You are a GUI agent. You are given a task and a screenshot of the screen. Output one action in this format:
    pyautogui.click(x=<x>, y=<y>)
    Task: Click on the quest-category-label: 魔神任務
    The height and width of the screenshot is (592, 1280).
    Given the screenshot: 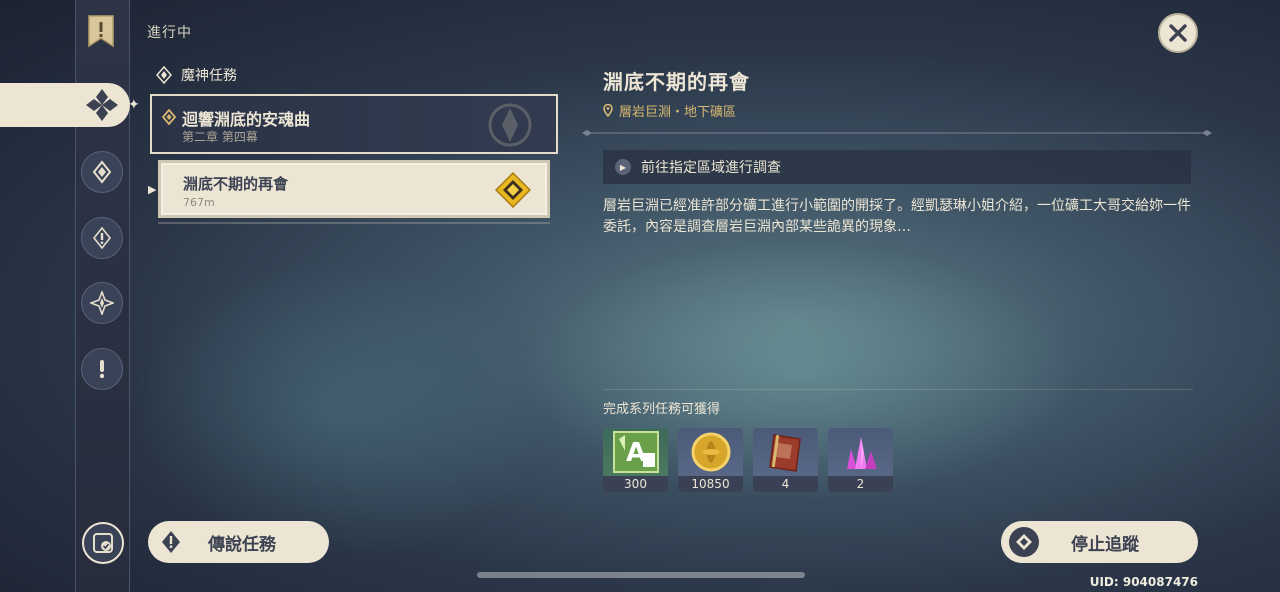 What is the action you would take?
    pyautogui.click(x=209, y=76)
    